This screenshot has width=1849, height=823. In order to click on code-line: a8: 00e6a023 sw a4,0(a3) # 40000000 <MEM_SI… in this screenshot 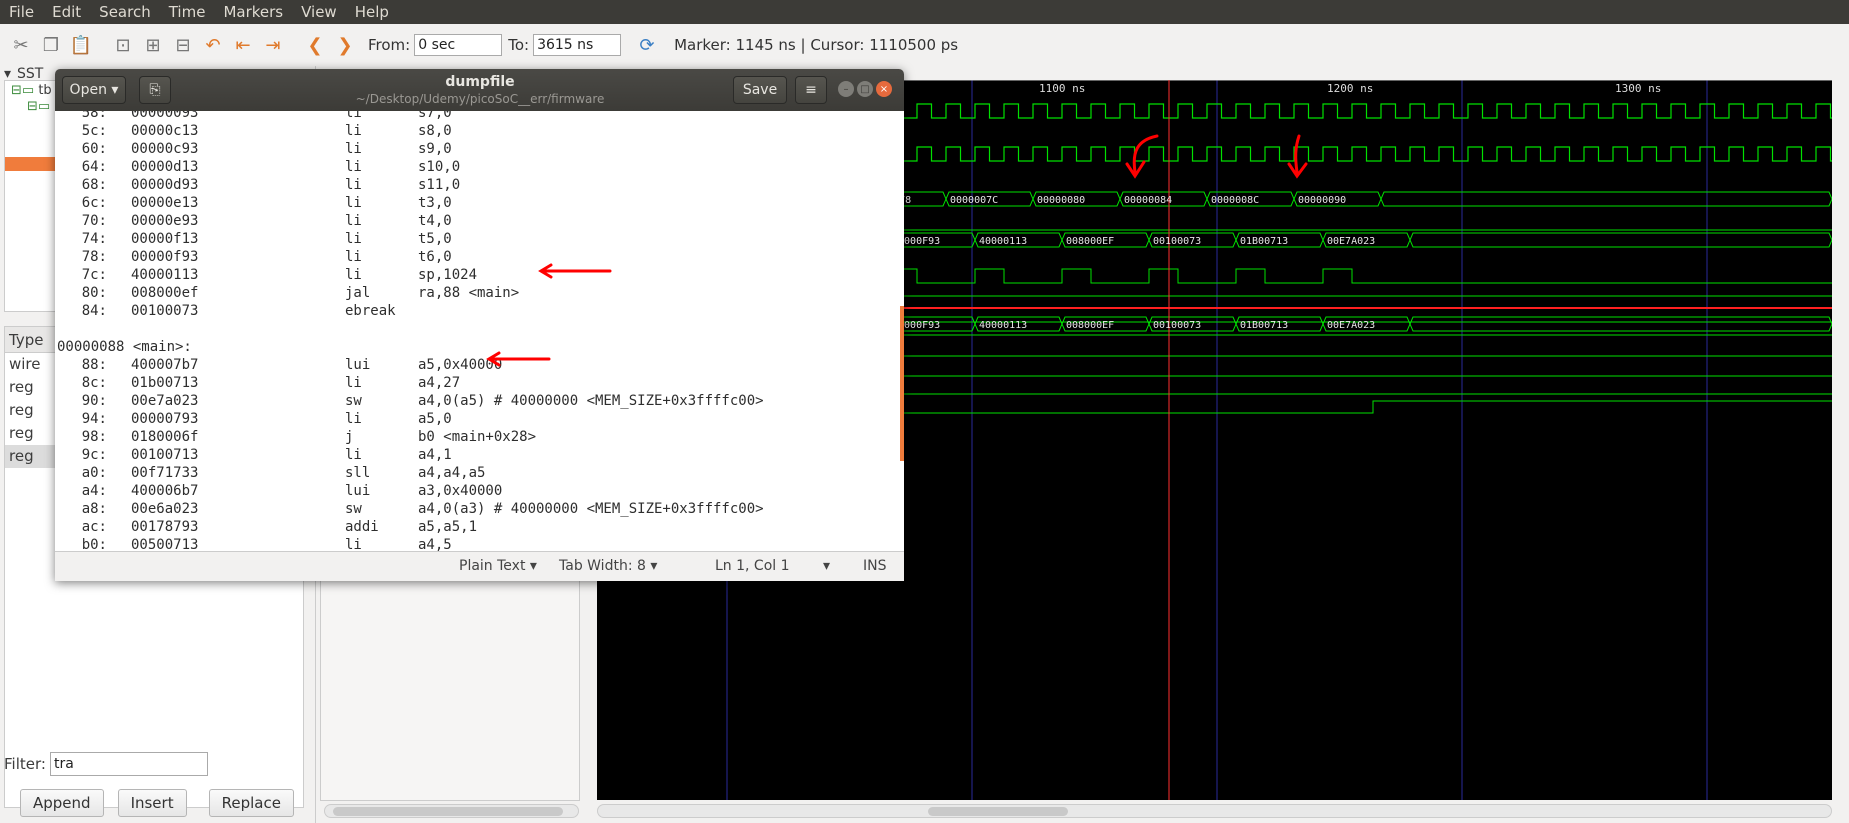, I will do `click(422, 509)`.